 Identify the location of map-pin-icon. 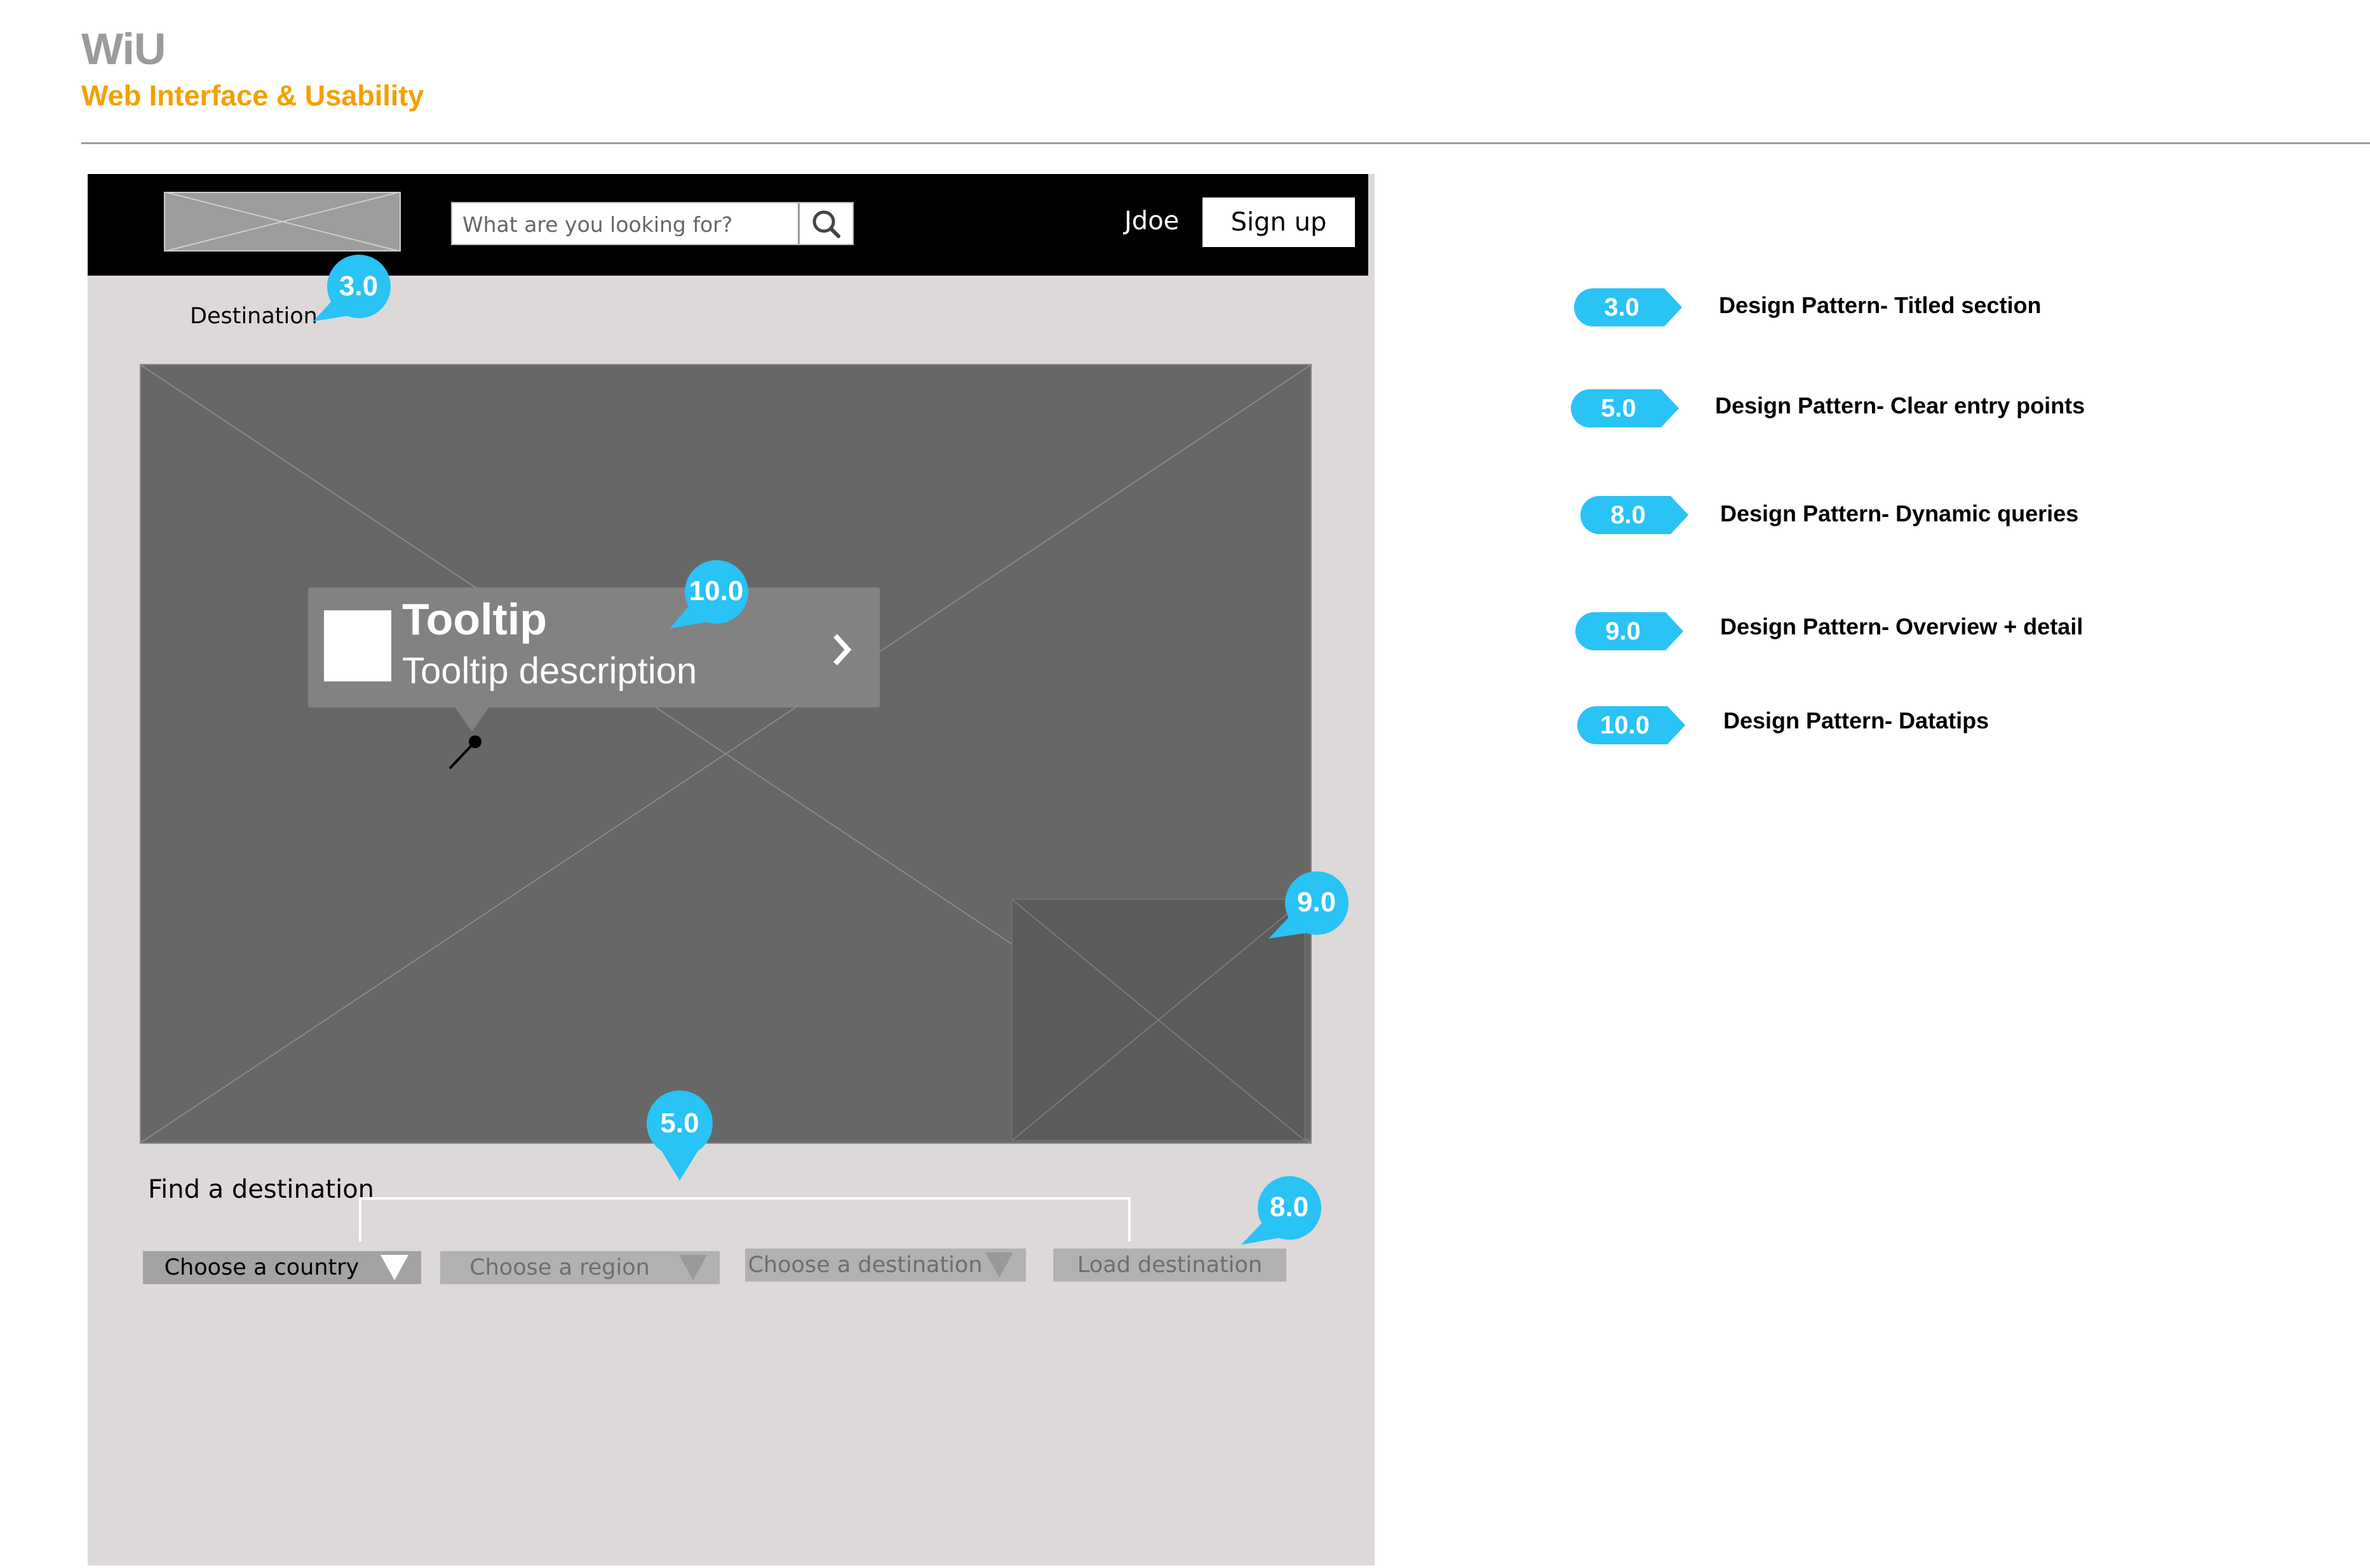
(467, 751).